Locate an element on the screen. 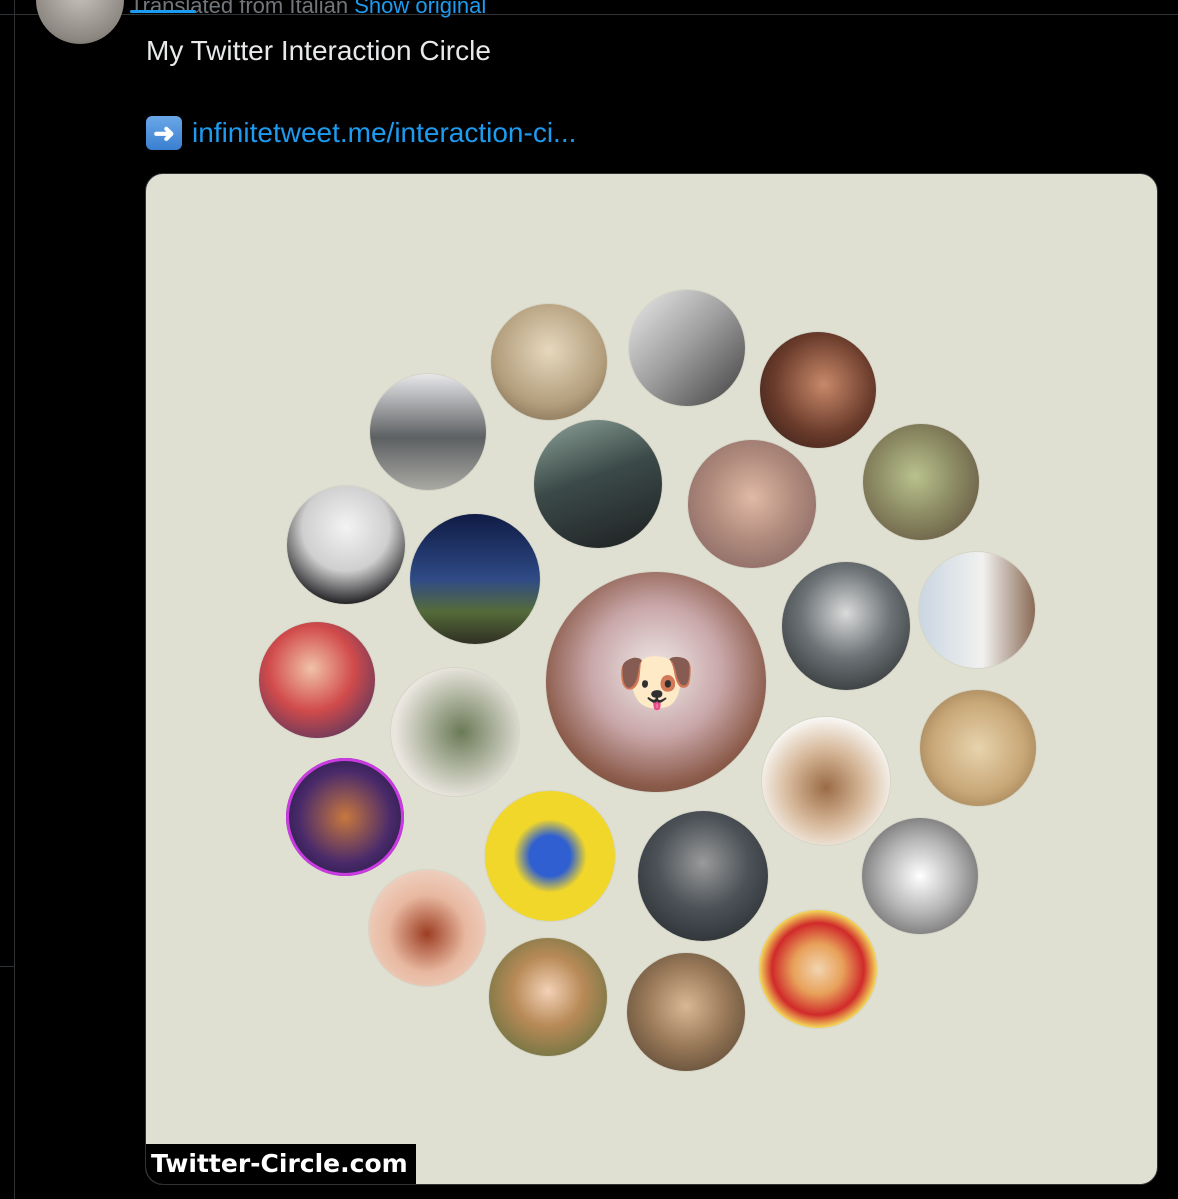 The width and height of the screenshot is (1178, 1199). side-divider is located at coordinates (7, 966).